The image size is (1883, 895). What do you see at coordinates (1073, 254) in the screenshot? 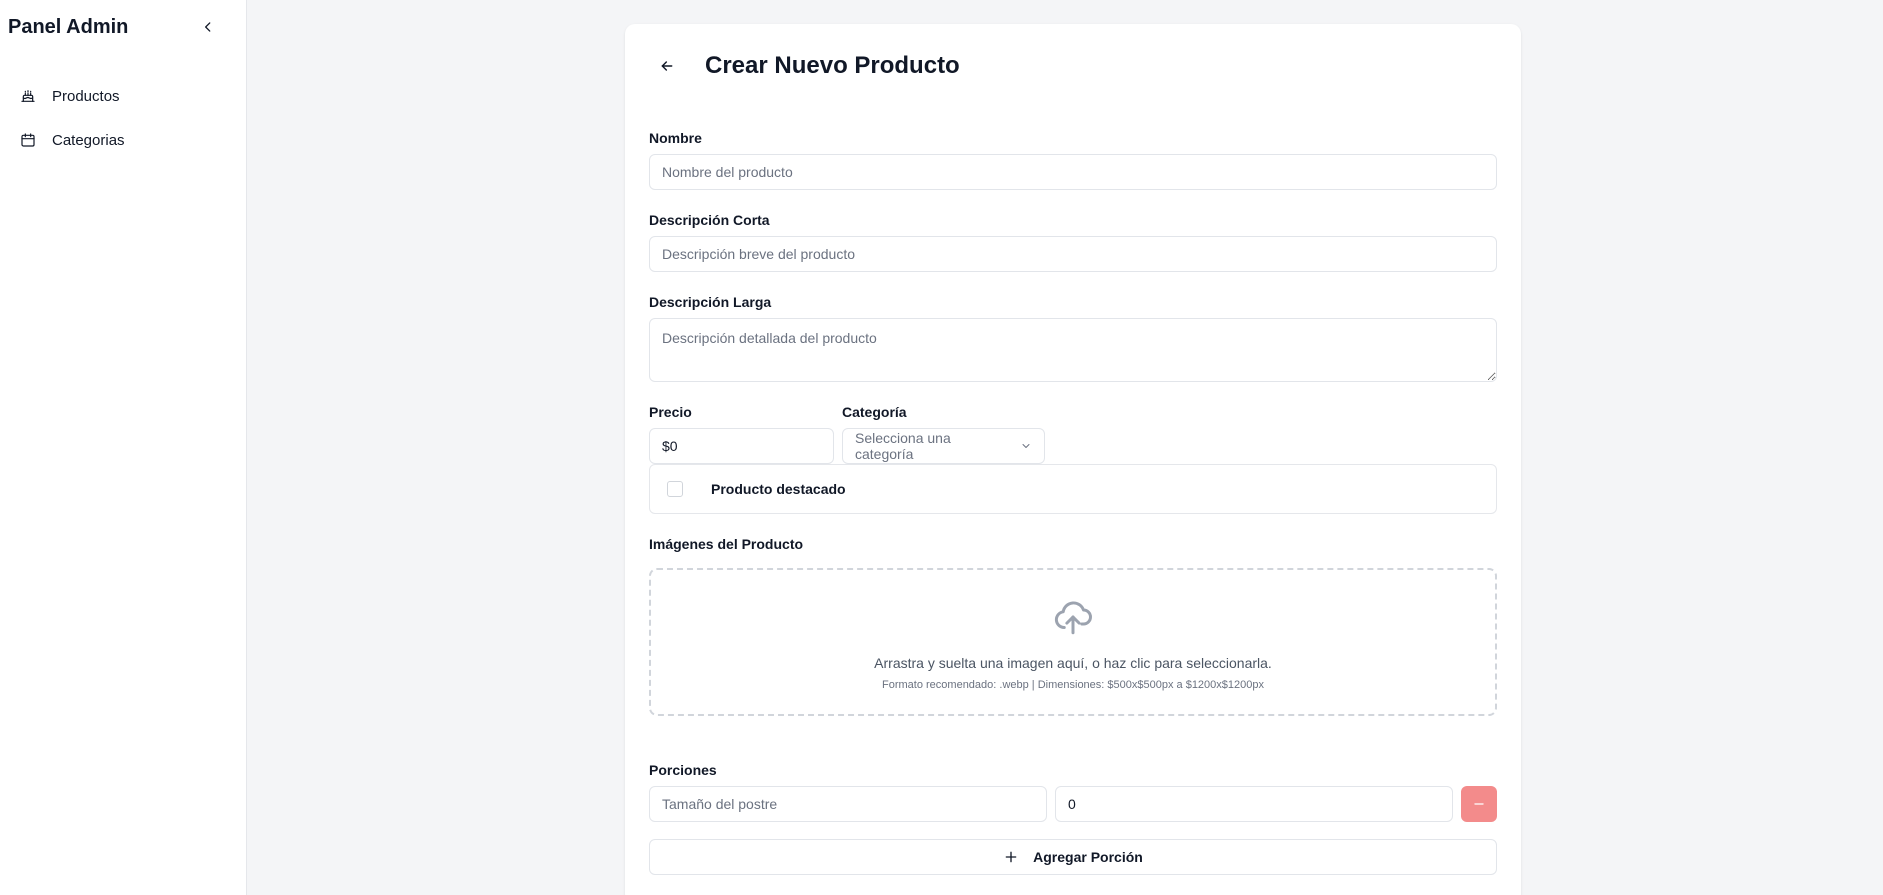
I see `short-description-input` at bounding box center [1073, 254].